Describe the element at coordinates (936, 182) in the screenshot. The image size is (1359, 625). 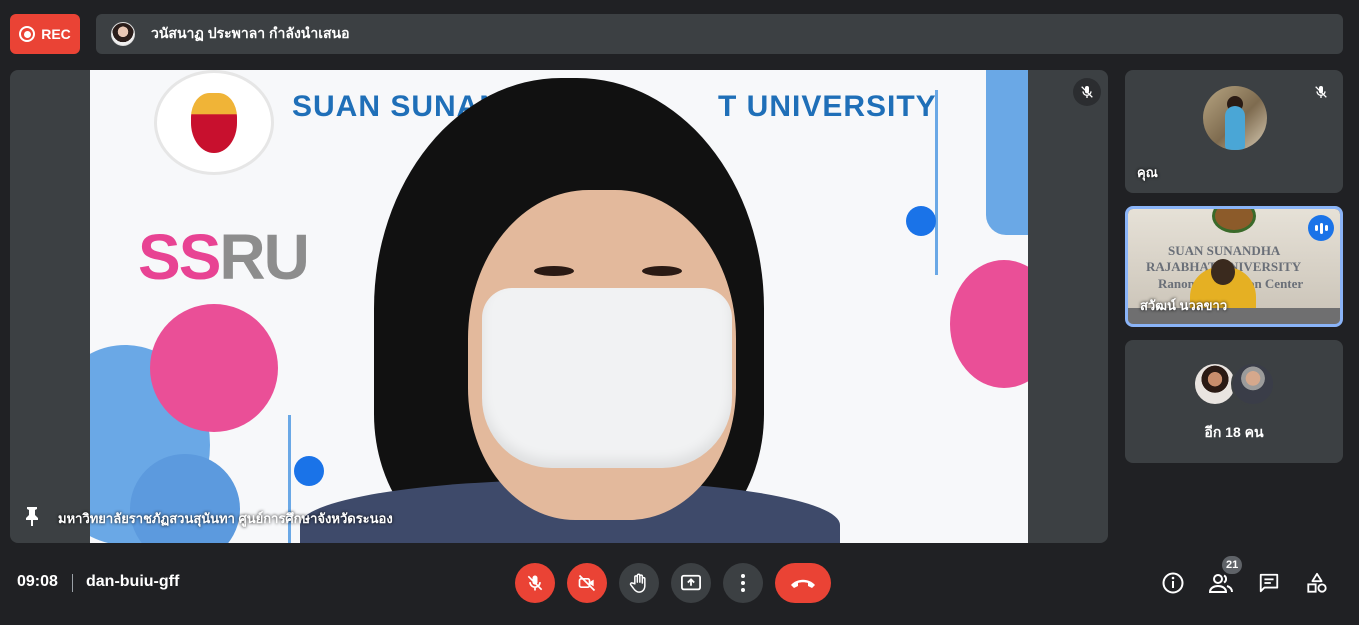
I see `decor-line` at that location.